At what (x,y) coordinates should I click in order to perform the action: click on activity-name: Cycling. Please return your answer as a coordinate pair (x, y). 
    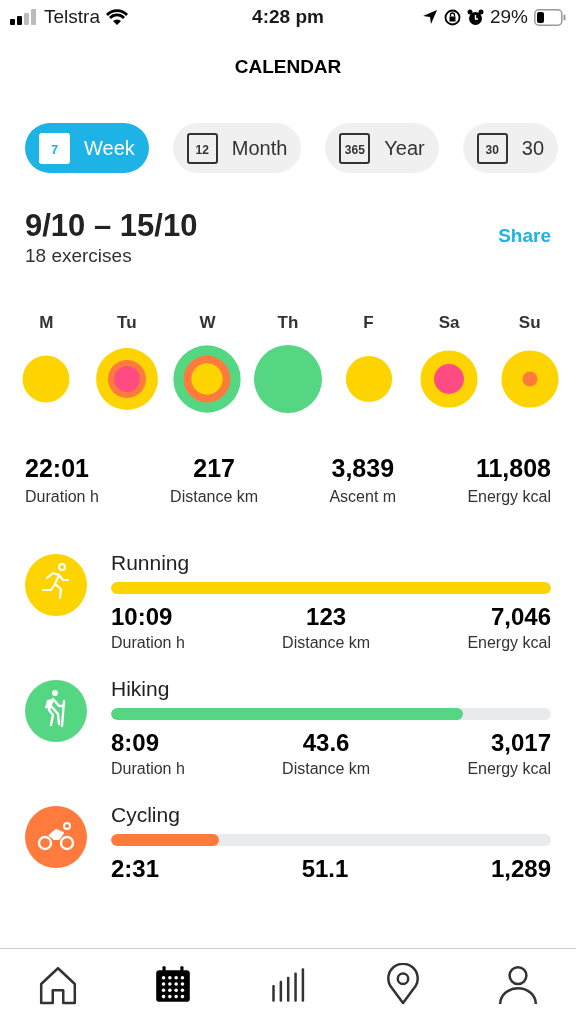
    Looking at the image, I should click on (146, 815).